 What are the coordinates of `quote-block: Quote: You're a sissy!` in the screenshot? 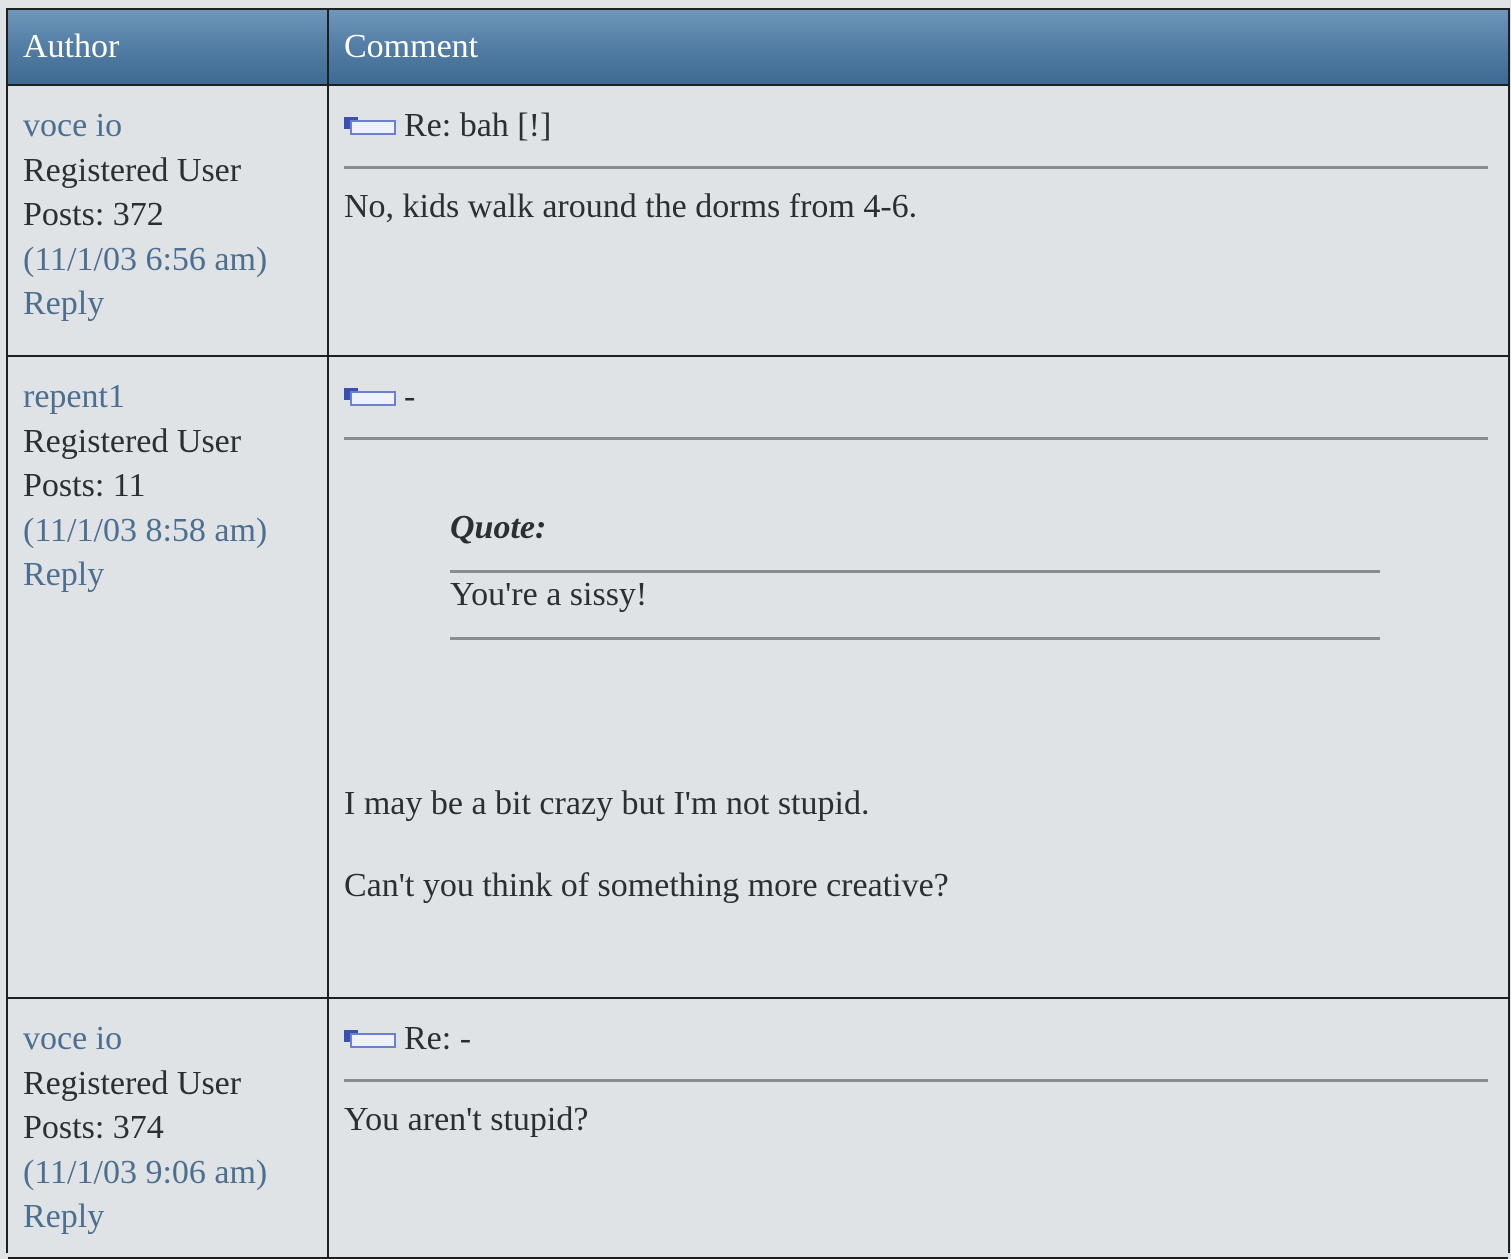 It's located at (915, 573).